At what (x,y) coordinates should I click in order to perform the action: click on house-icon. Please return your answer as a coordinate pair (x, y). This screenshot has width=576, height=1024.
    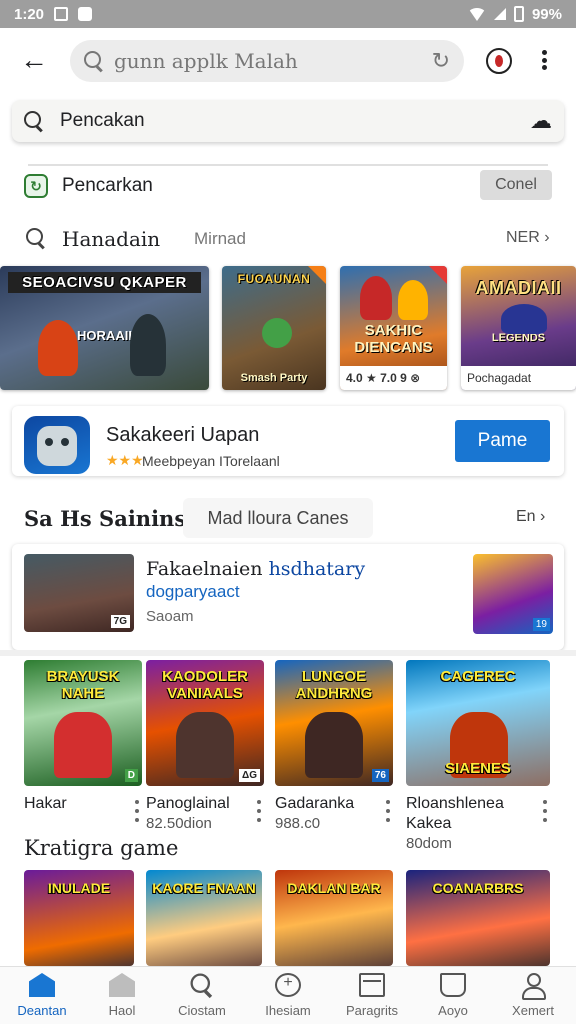
    Looking at the image, I should click on (122, 985).